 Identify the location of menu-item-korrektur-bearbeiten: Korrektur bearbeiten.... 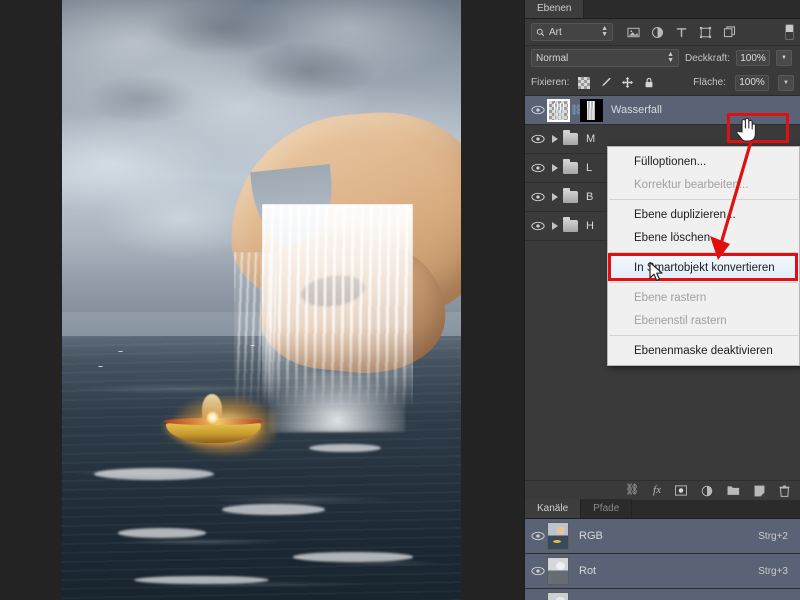
(691, 184).